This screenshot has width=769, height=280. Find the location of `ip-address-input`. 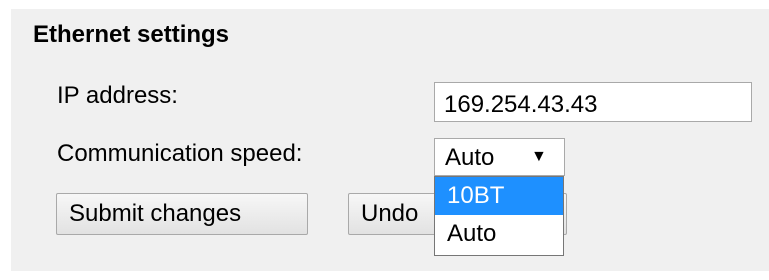

ip-address-input is located at coordinates (593, 102).